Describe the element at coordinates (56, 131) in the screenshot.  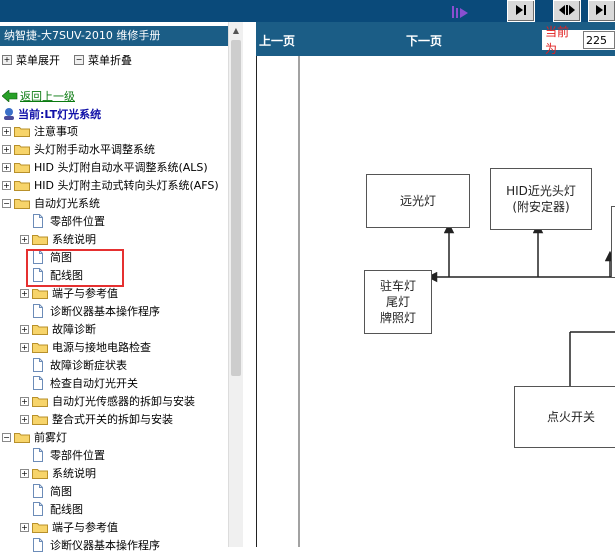
I see `tree-node-label: 注意事项` at that location.